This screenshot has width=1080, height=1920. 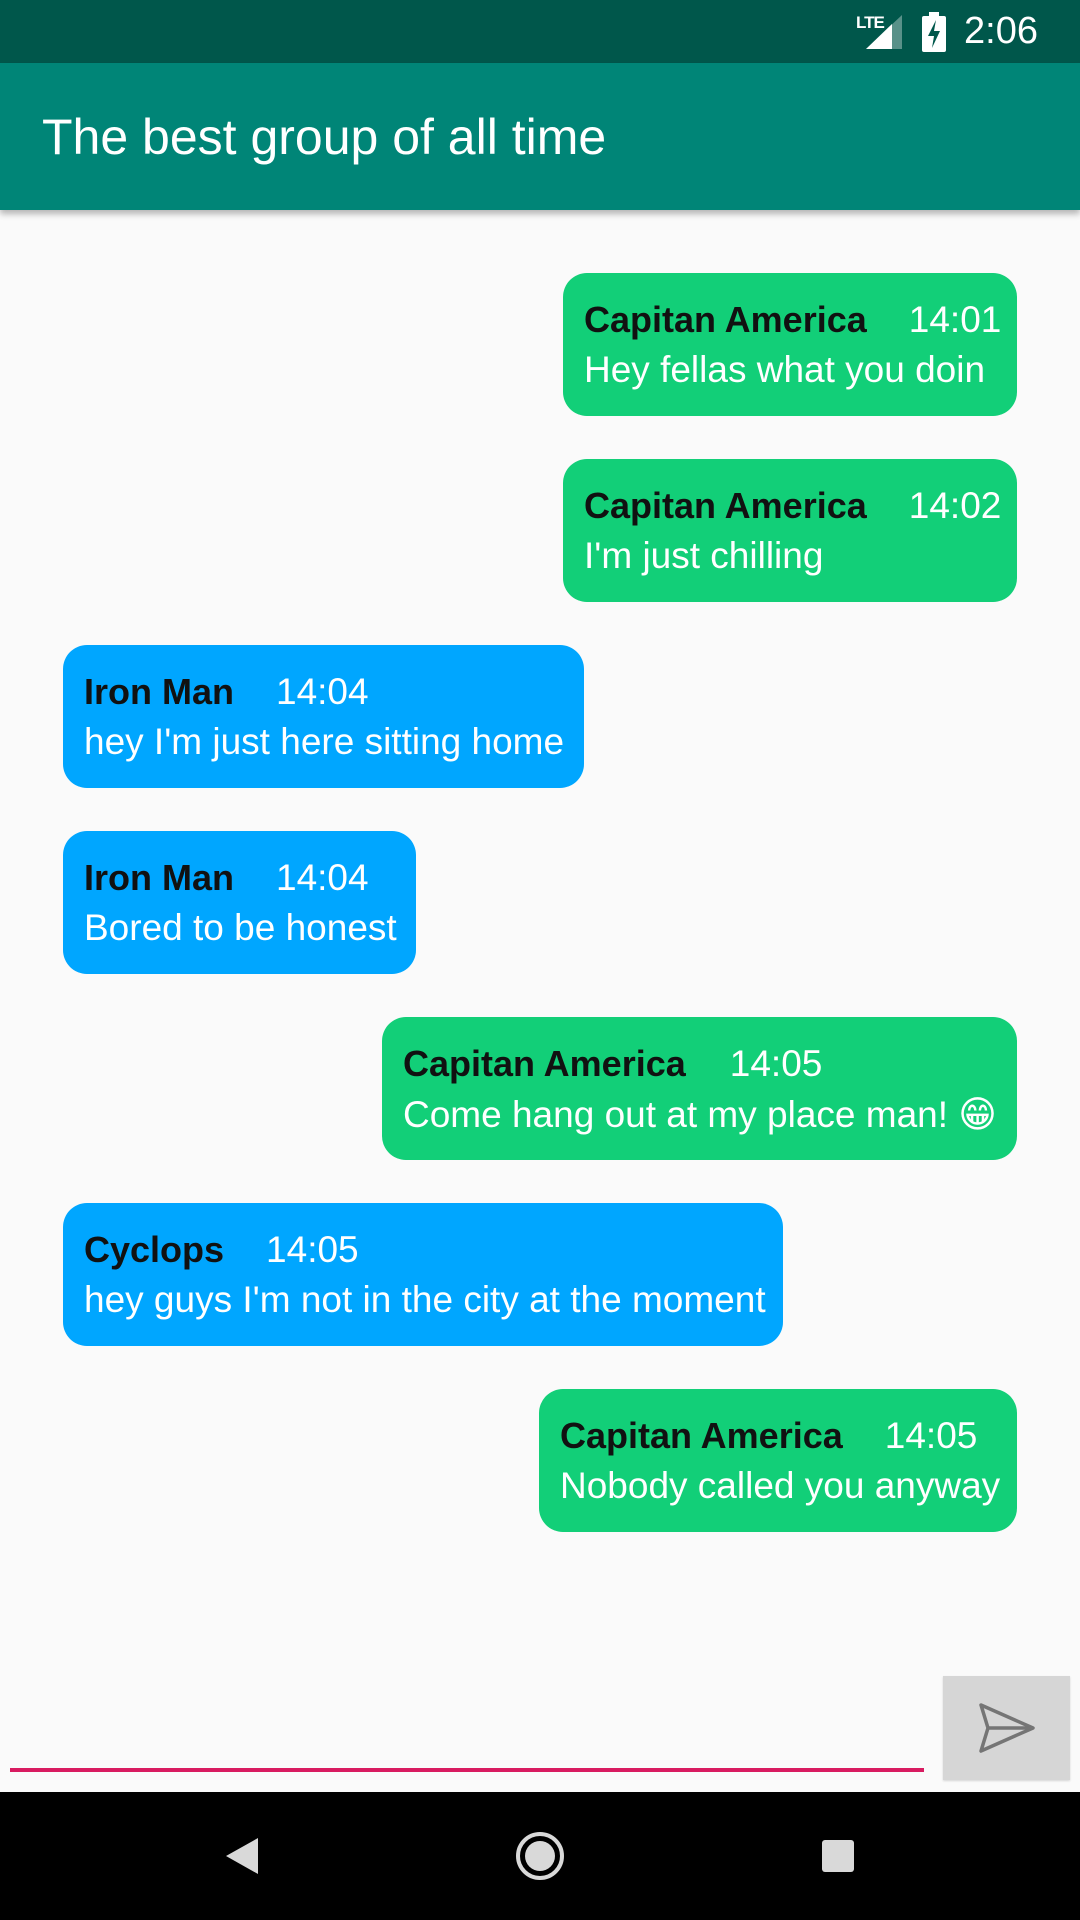 What do you see at coordinates (1001, 31) in the screenshot?
I see `status-clock: 2:06` at bounding box center [1001, 31].